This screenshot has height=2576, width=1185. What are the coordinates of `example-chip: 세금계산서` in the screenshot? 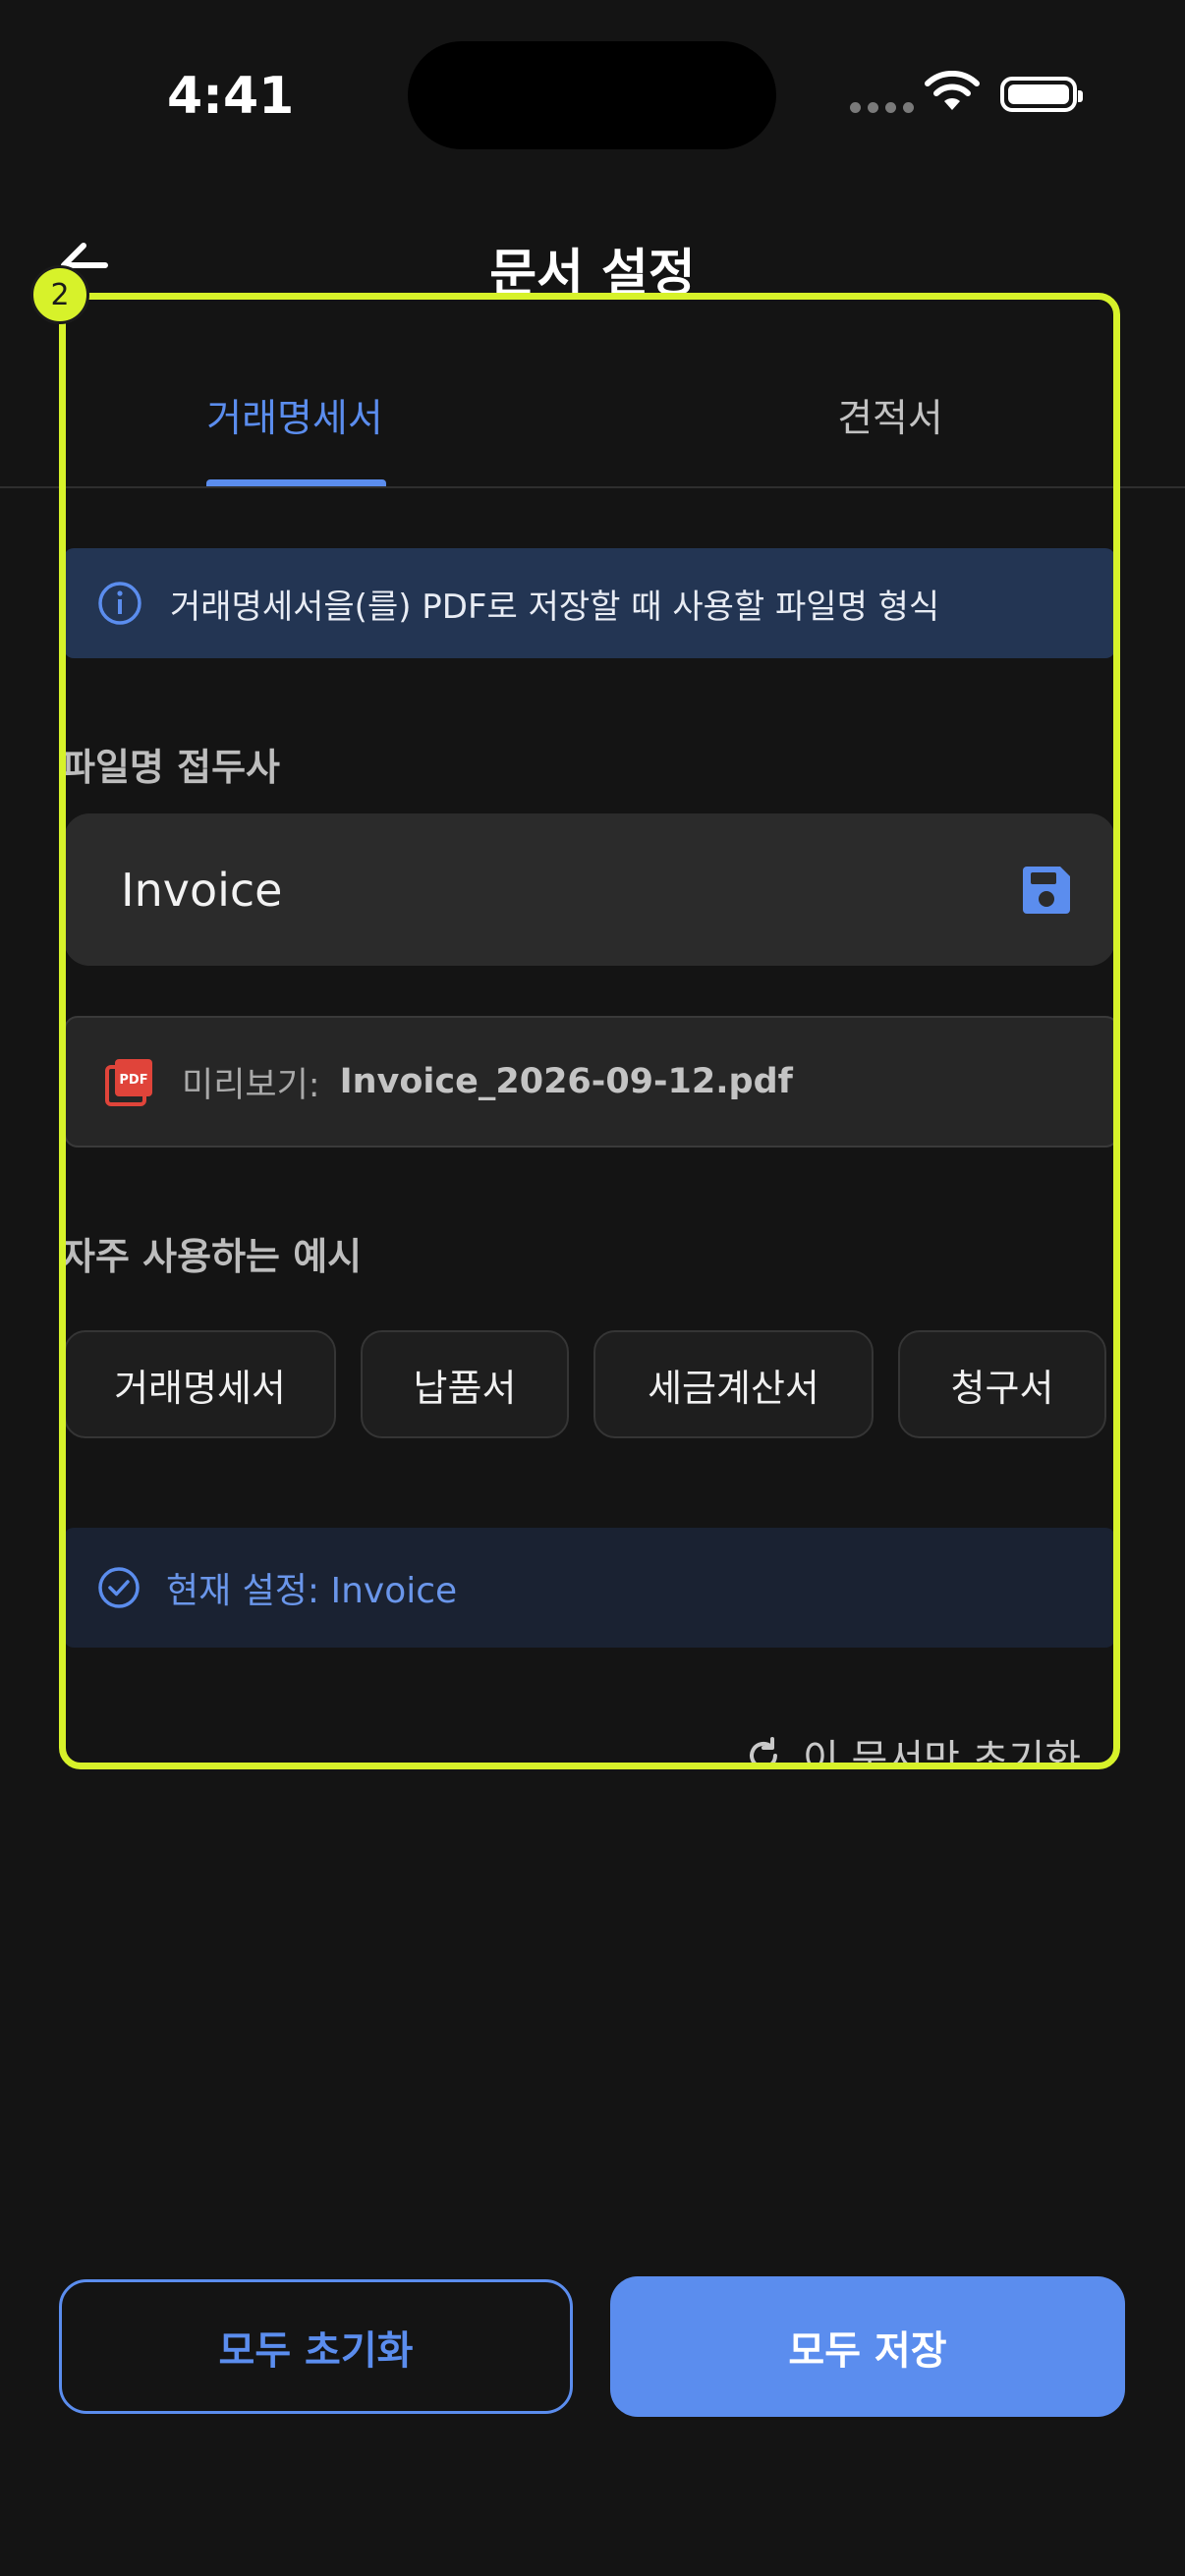 It's located at (734, 1384).